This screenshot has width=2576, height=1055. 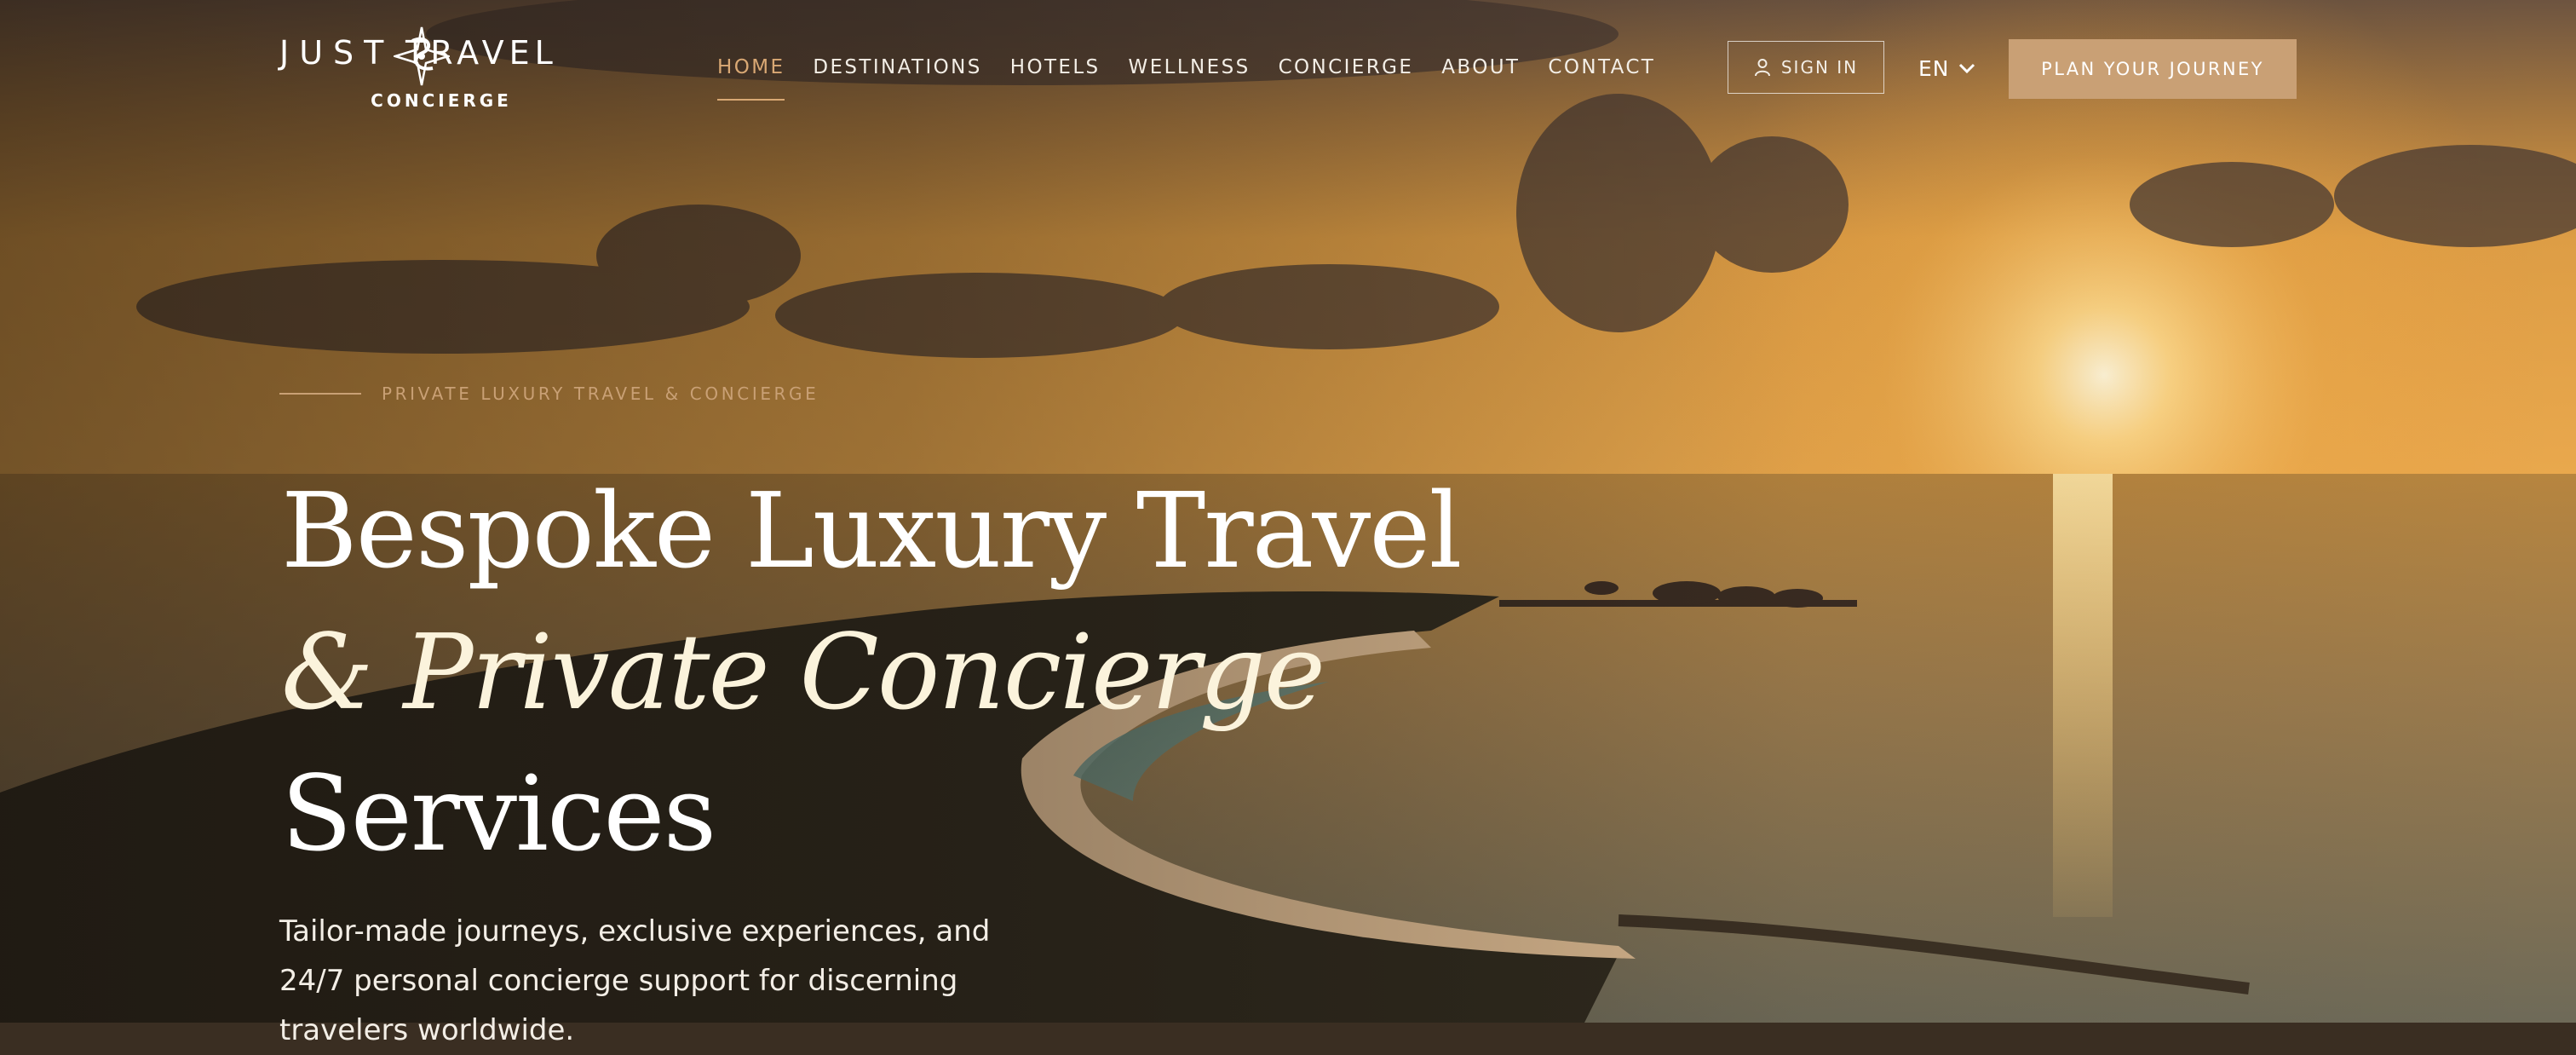 I want to click on brand-name-right: TRAVEL, so click(x=481, y=53).